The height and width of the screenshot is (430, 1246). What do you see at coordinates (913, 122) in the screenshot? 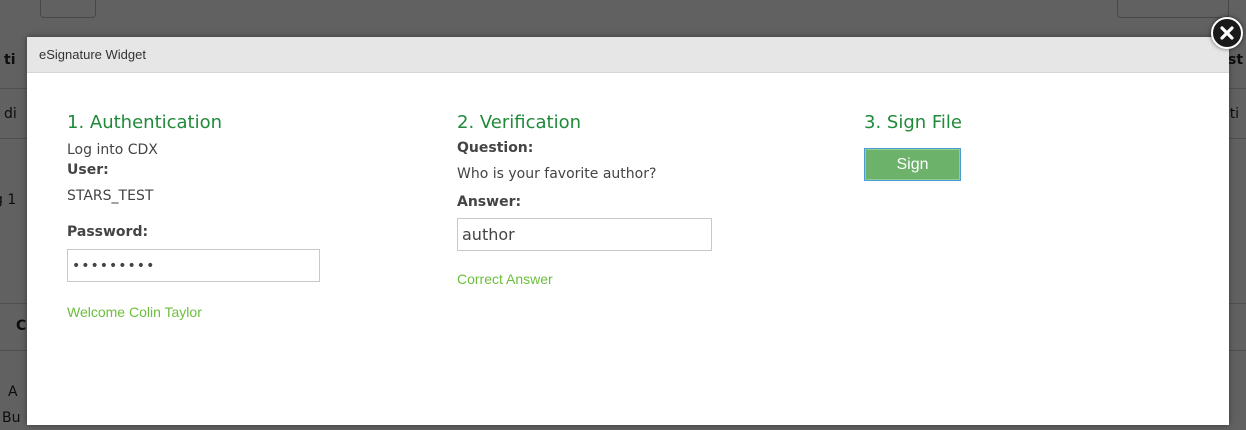
I see `sign-heading: 3. Sign File` at bounding box center [913, 122].